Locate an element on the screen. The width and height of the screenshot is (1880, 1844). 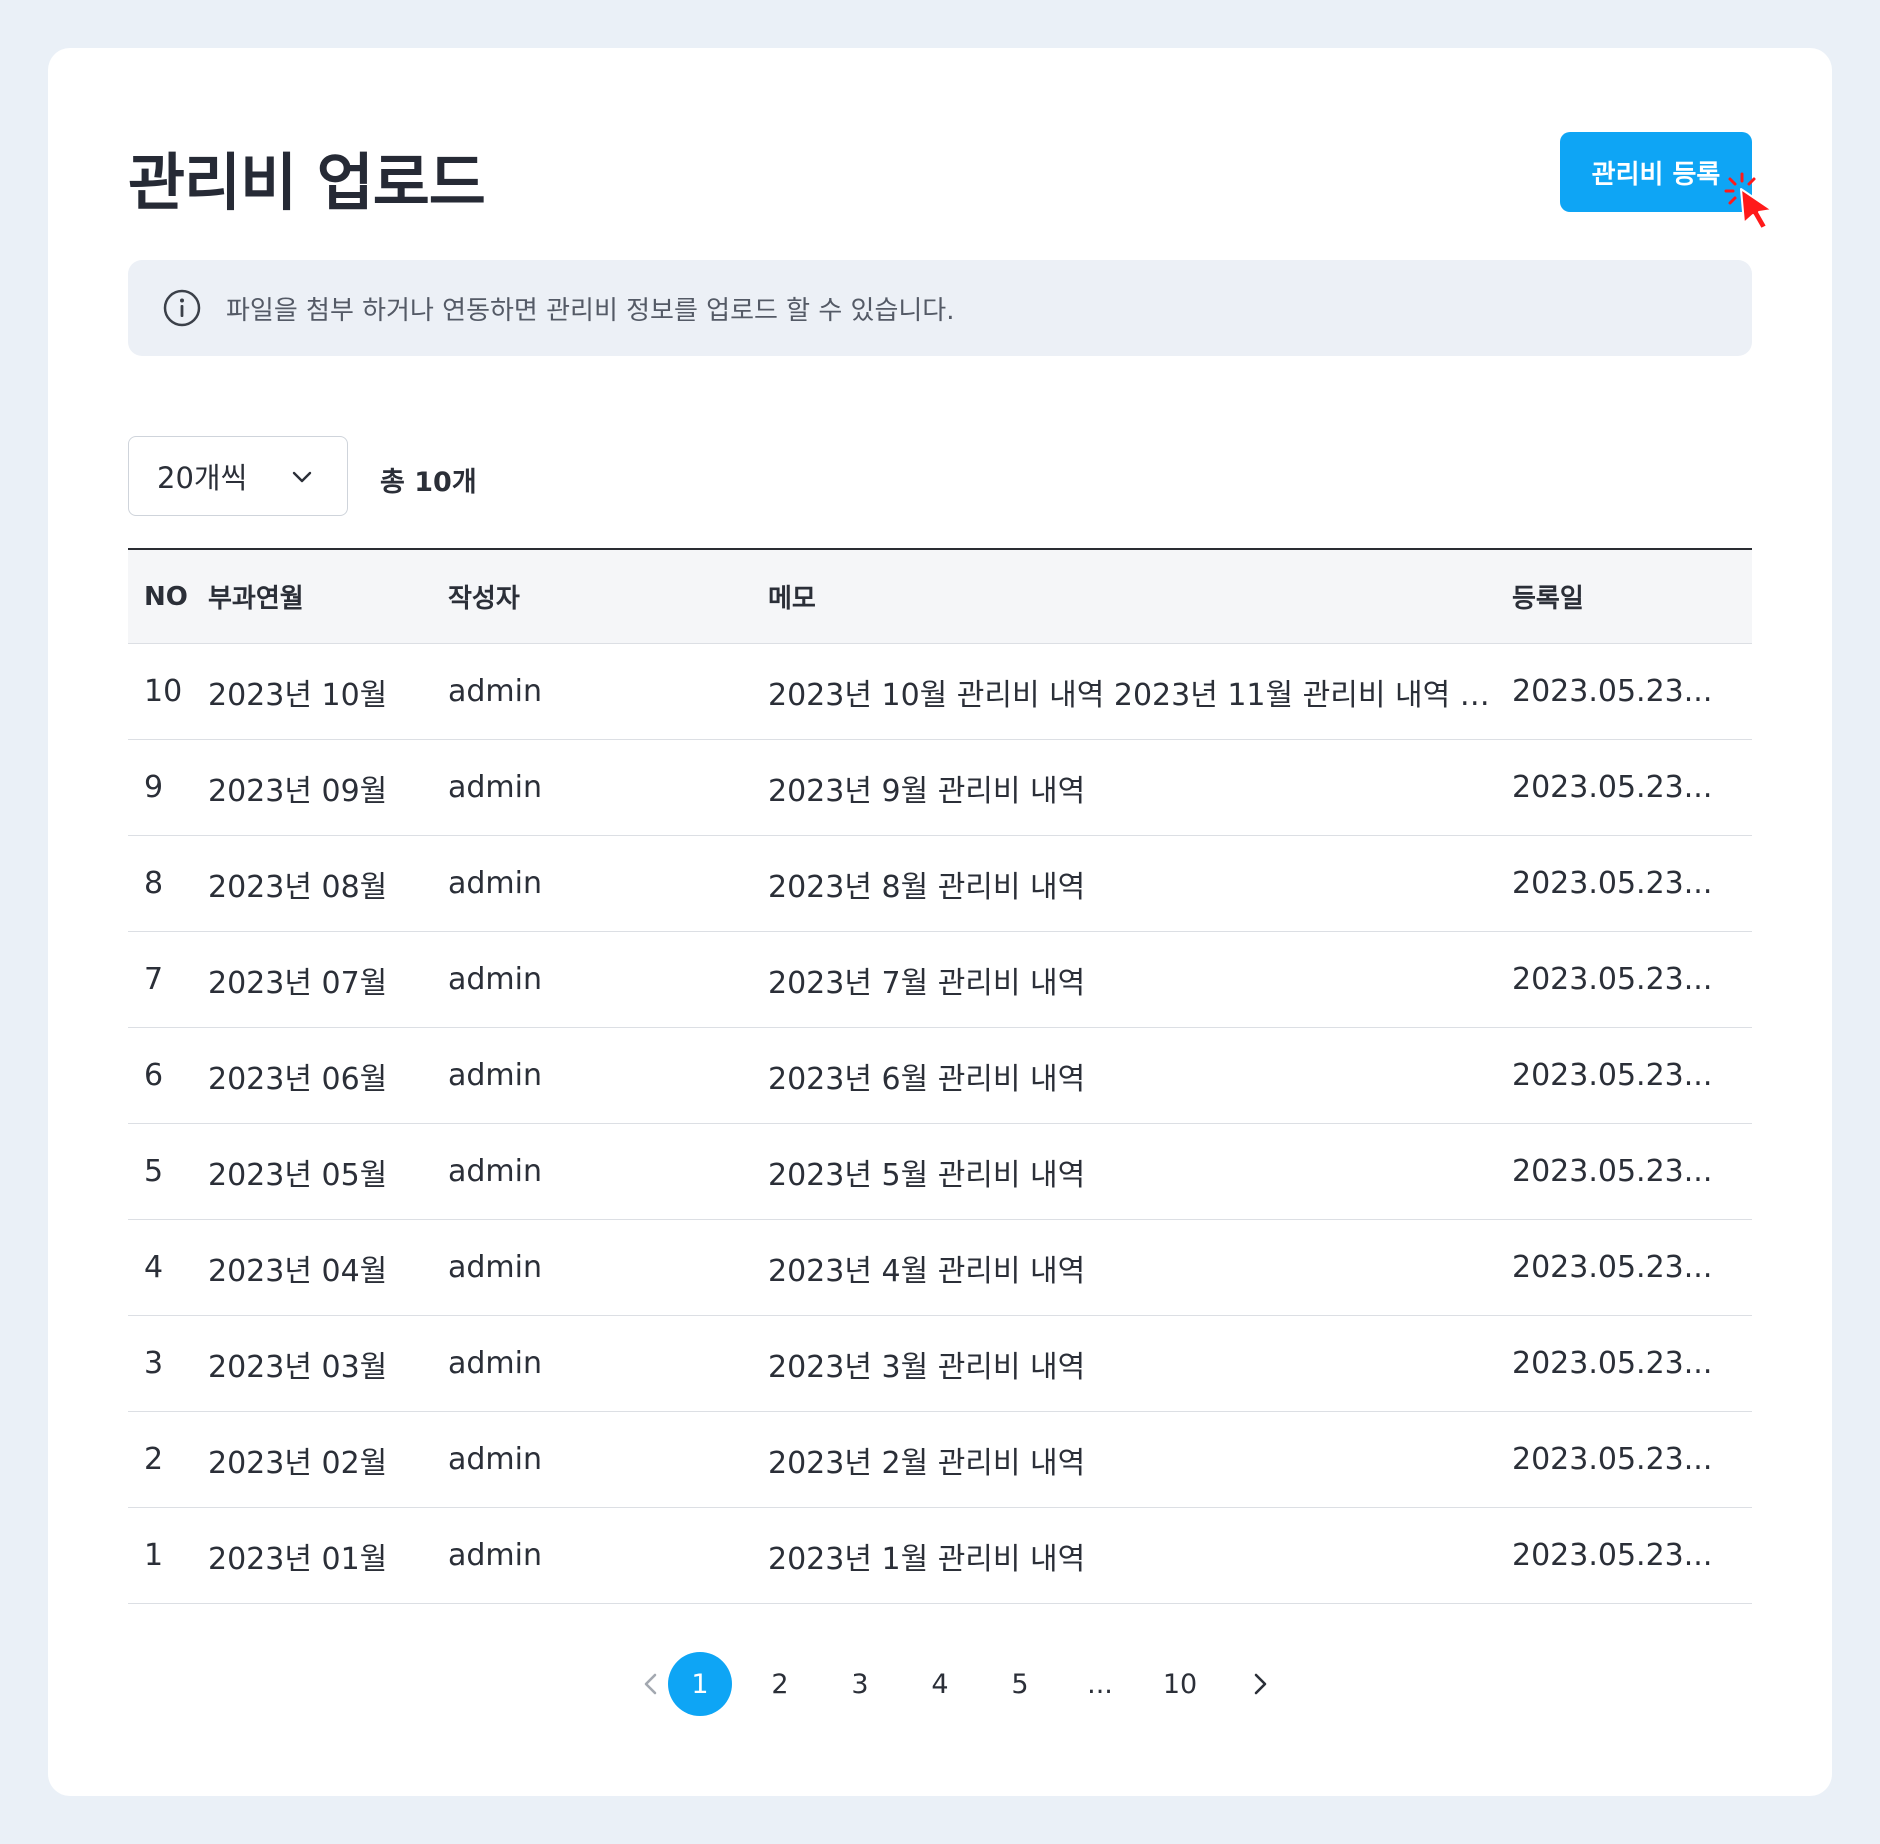
page-title: 관리비 업로드 is located at coordinates (307, 182).